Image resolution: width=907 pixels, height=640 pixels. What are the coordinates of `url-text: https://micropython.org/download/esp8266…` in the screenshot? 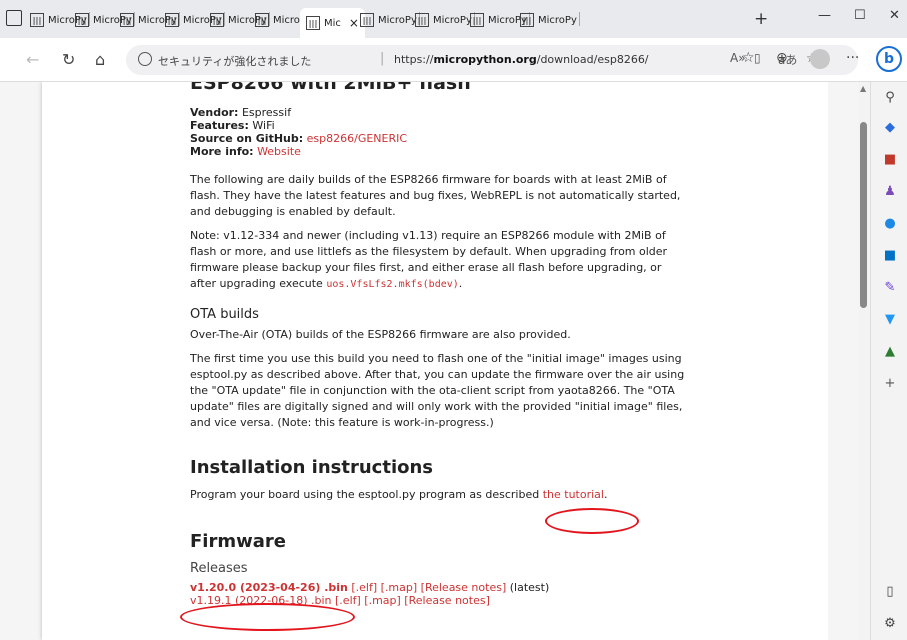 It's located at (521, 59).